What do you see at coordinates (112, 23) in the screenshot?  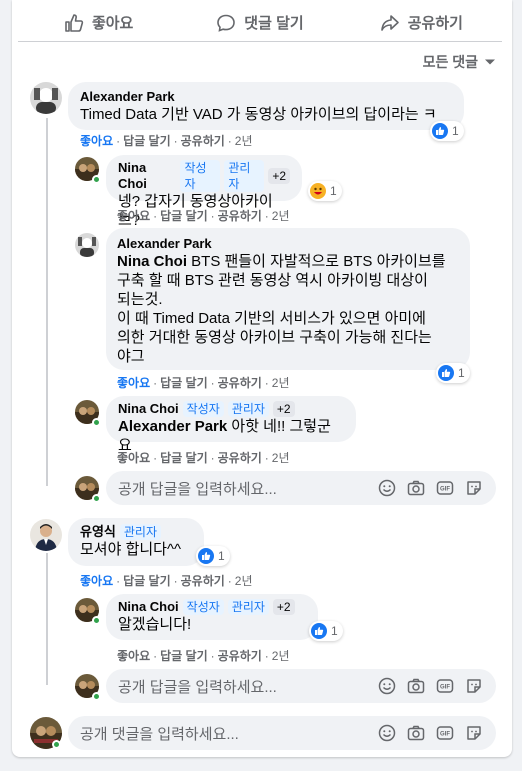 I see `like-action-label: 좋아요` at bounding box center [112, 23].